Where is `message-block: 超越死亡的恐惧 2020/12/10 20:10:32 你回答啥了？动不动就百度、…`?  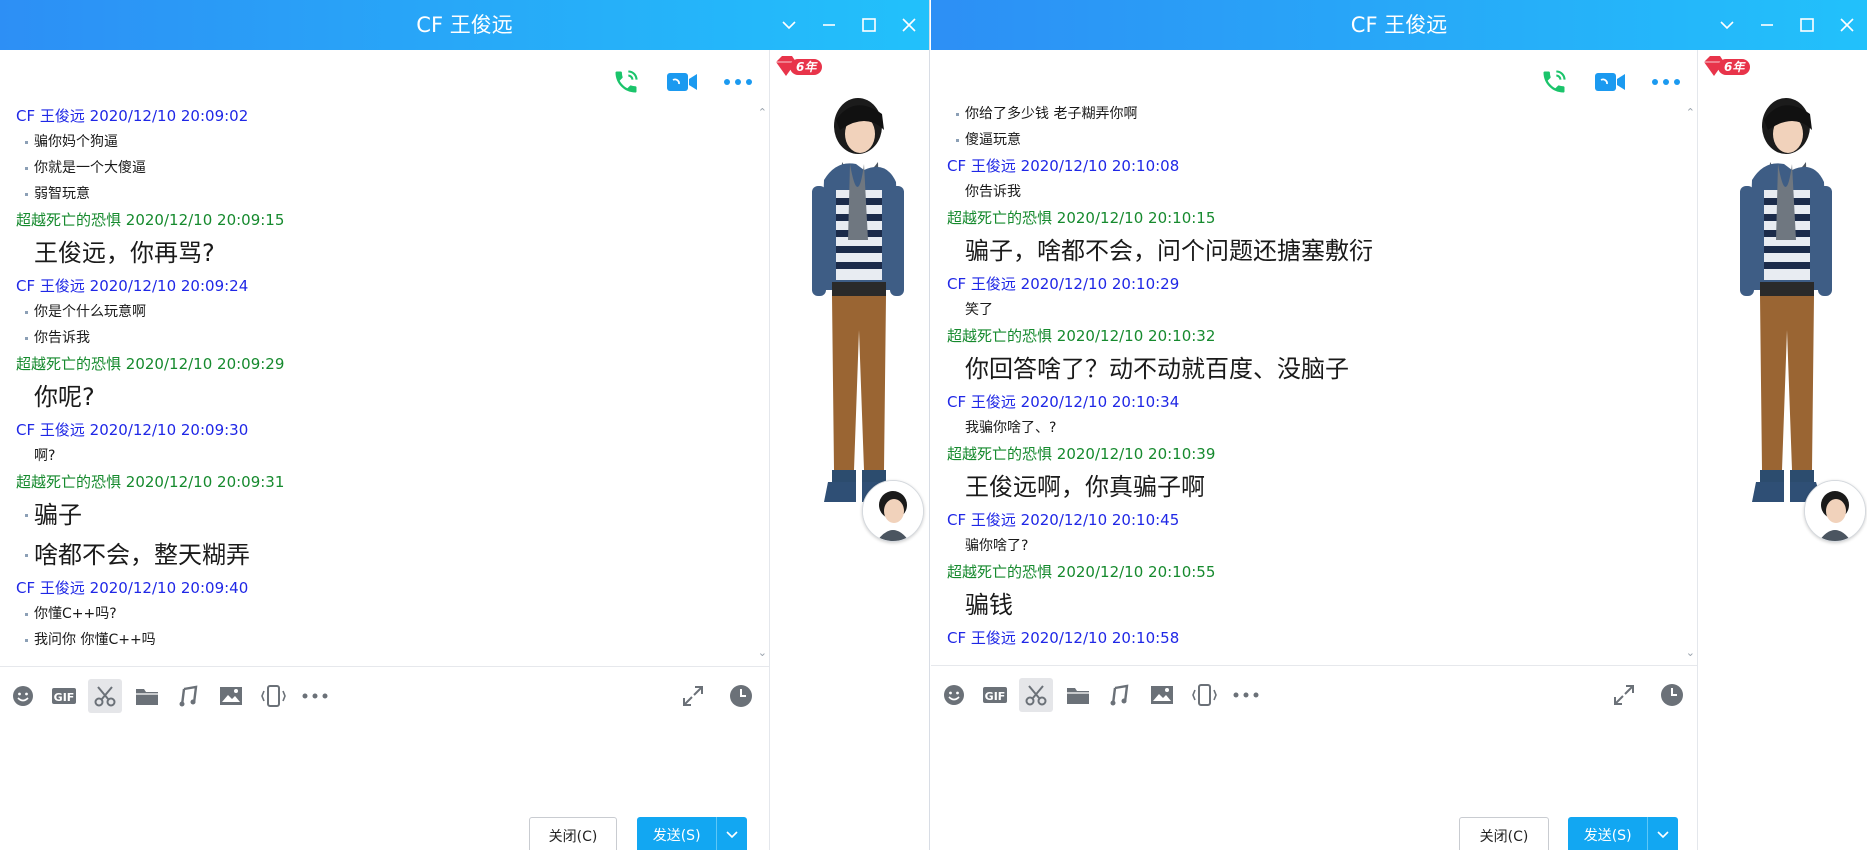 message-block: 超越死亡的恐惧 2020/12/10 20:10:32 你回答啥了？动不动就百度、… is located at coordinates (1308, 356).